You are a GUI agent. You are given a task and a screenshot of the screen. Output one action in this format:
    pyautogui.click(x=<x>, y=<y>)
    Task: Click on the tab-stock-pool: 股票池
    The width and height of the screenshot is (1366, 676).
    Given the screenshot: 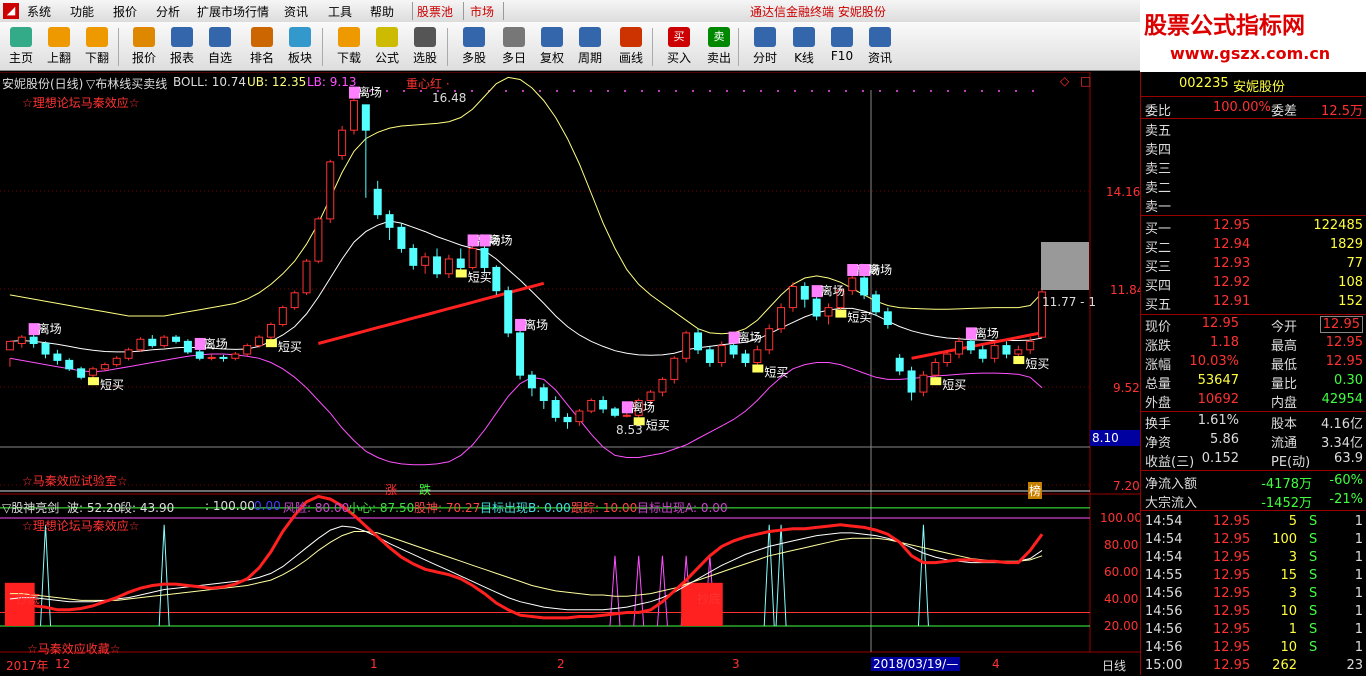 What is the action you would take?
    pyautogui.click(x=435, y=11)
    